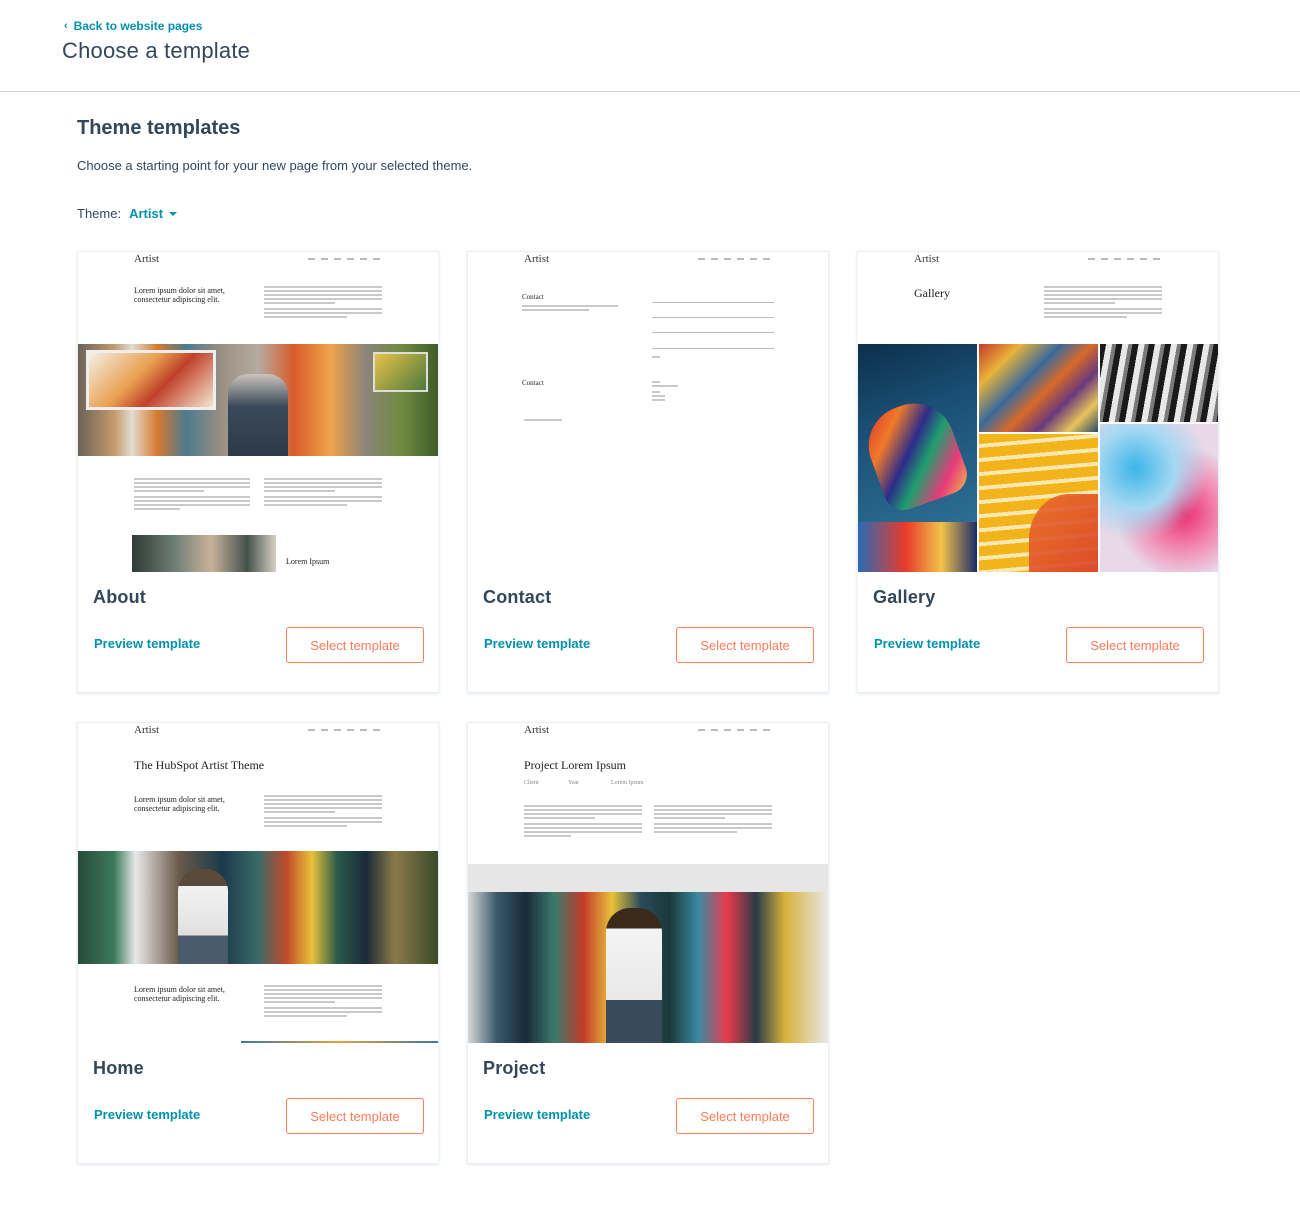  Describe the element at coordinates (627, 783) in the screenshot. I see `thumb-meta-title: Lorem Ipsum` at that location.